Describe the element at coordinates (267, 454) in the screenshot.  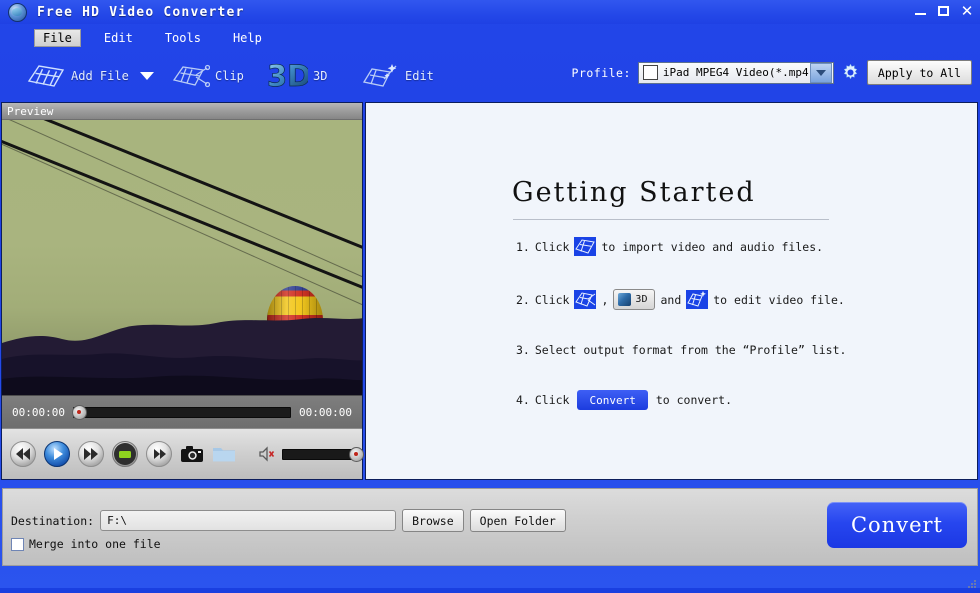
I see `speaker-muted-icon` at that location.